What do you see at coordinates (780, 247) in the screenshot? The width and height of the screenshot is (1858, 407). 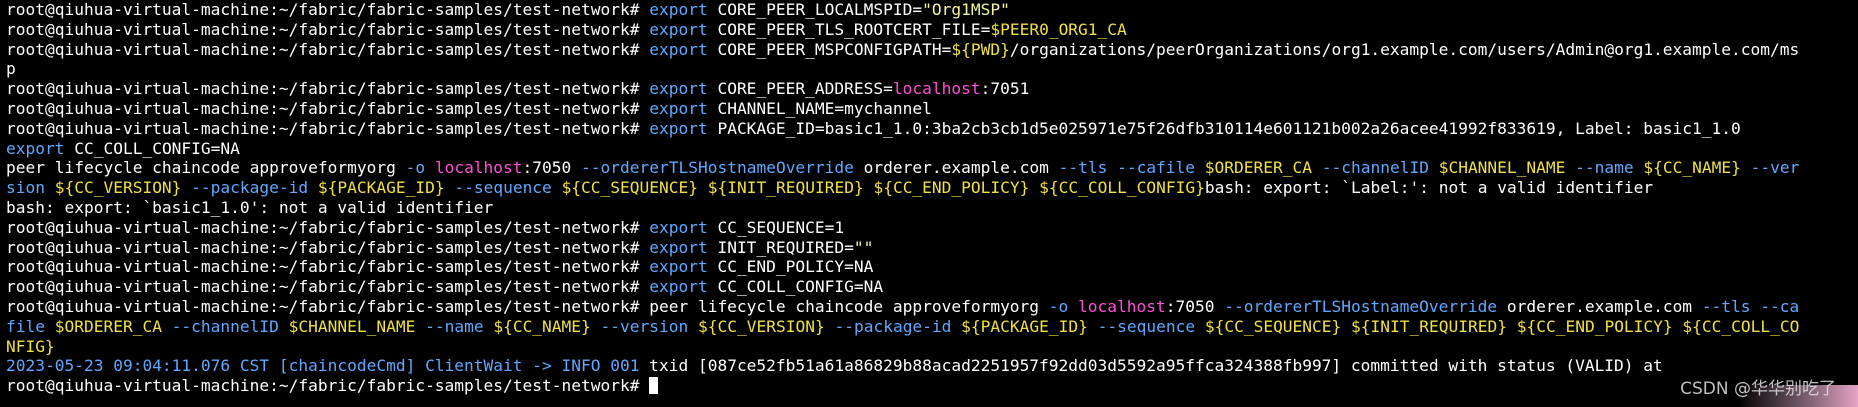 I see `terminal-text-default: INIT_REQUIRED=` at bounding box center [780, 247].